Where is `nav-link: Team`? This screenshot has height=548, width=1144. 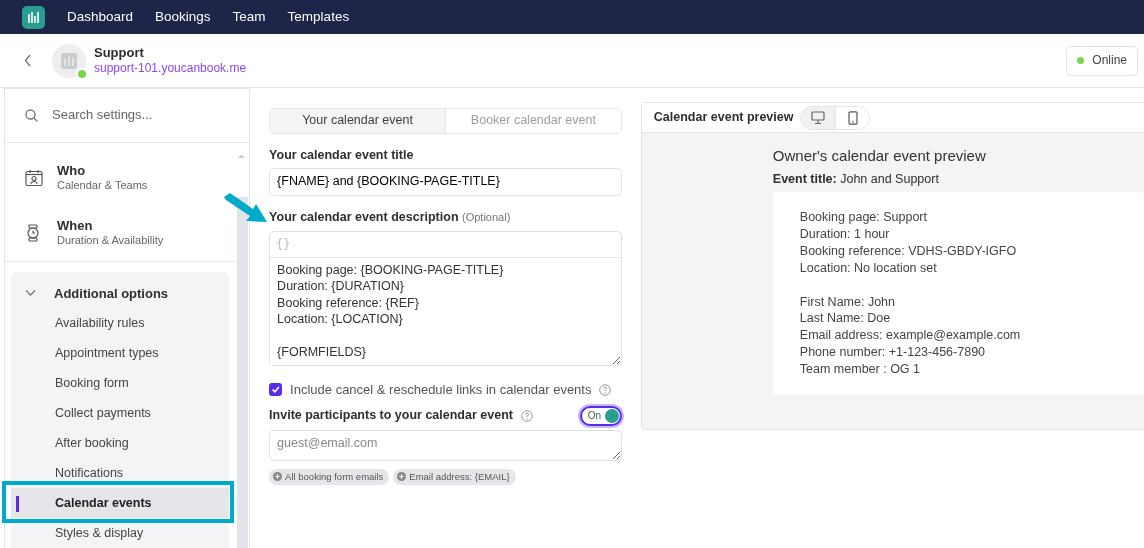
nav-link: Team is located at coordinates (249, 17).